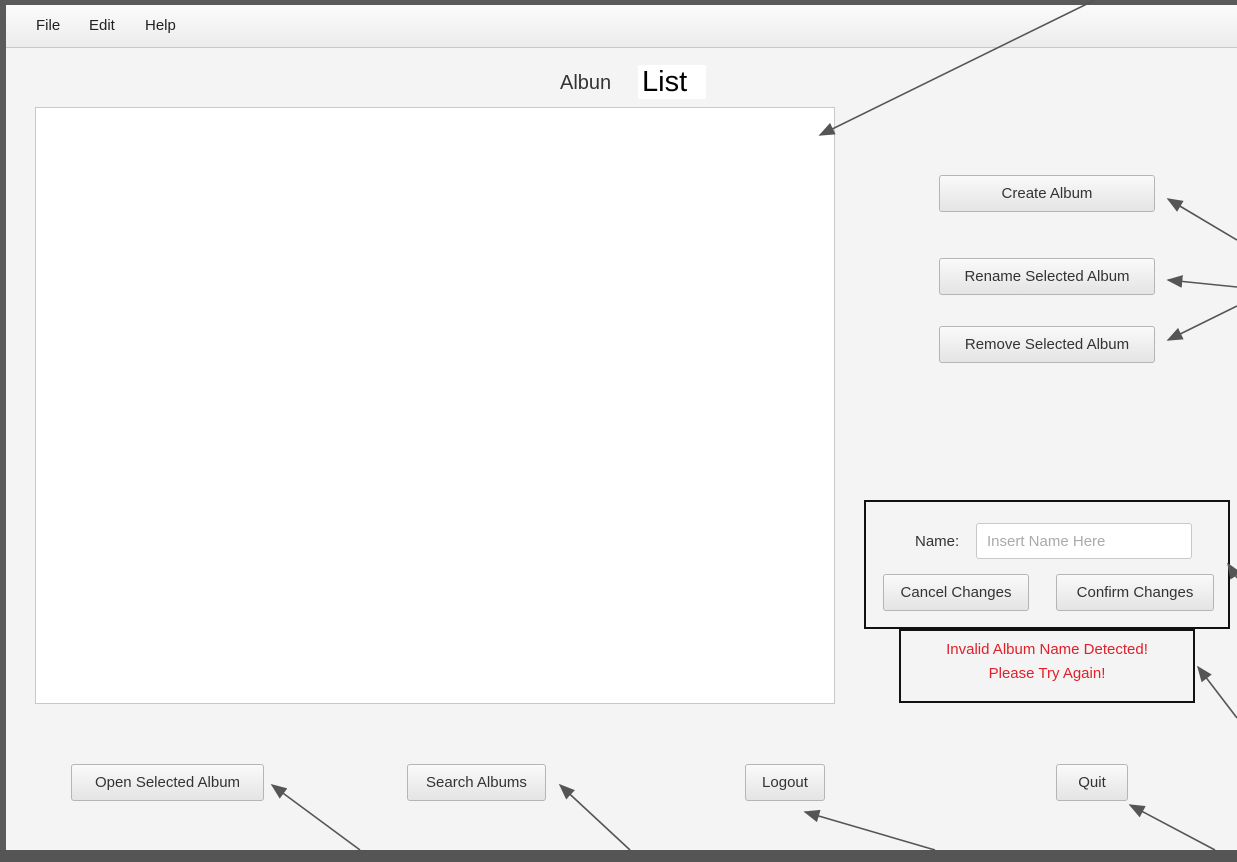  I want to click on arrow-to-create, so click(1201, 219).